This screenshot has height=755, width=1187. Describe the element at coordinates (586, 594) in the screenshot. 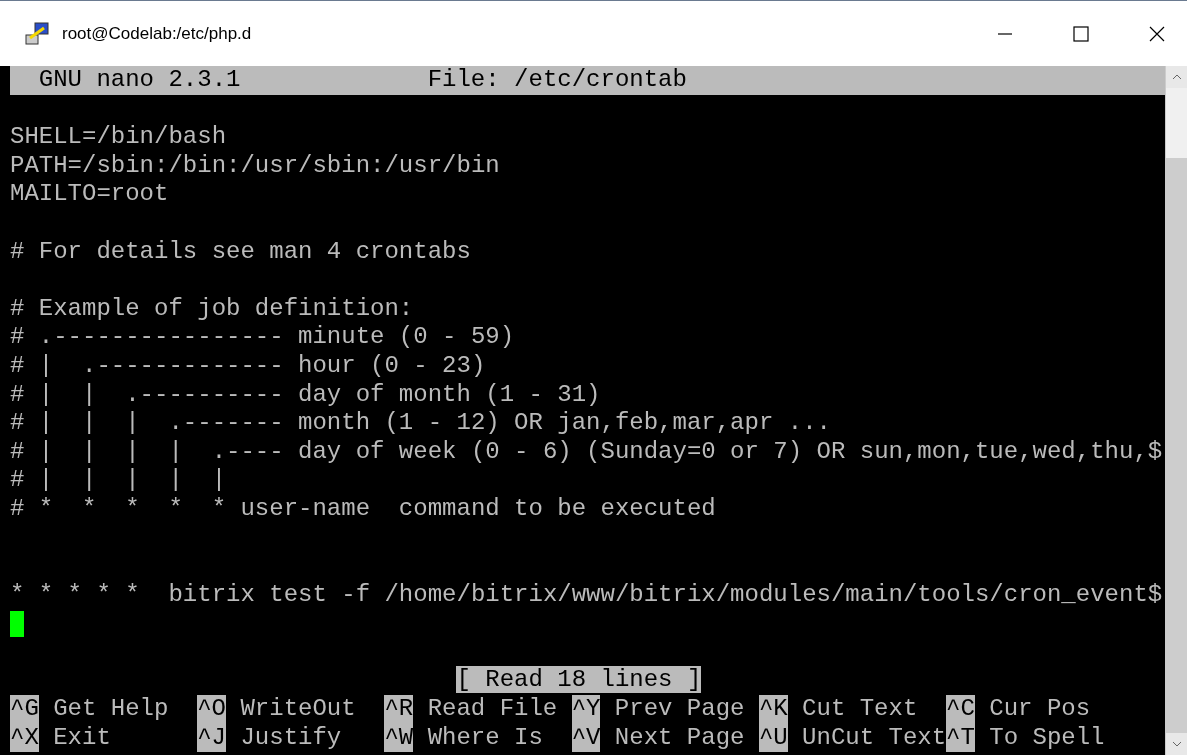

I see `code-line: * * * * * bitrix test -f /home/bitrix/www/bitrix/modules/main/tools/cron_event$` at that location.